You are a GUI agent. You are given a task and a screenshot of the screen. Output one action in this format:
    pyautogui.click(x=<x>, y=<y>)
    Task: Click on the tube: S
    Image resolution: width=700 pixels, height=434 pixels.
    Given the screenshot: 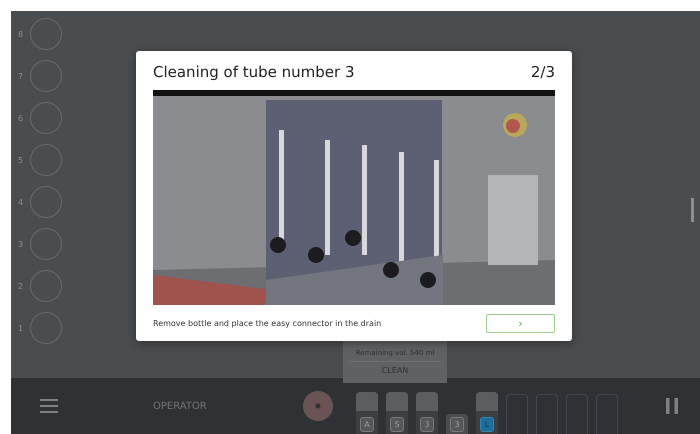 What is the action you would take?
    pyautogui.click(x=397, y=413)
    